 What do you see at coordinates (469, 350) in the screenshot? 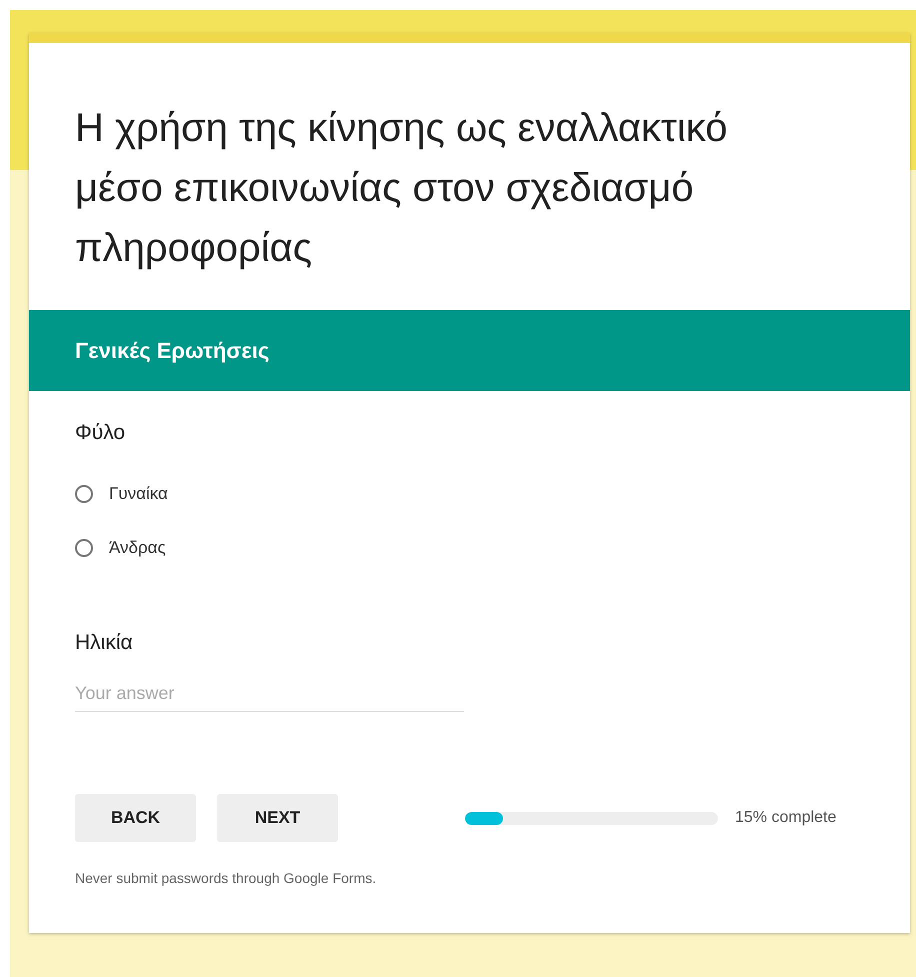
I see `section-header: Γενικές Ερωτήσεις` at bounding box center [469, 350].